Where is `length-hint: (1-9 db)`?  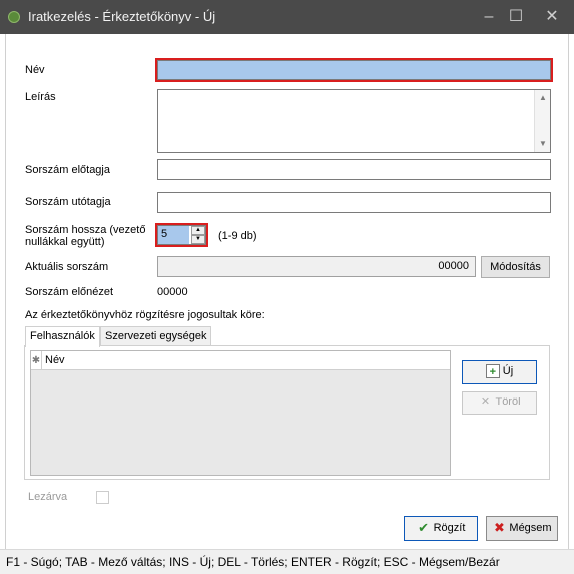
length-hint: (1-9 db) is located at coordinates (237, 236).